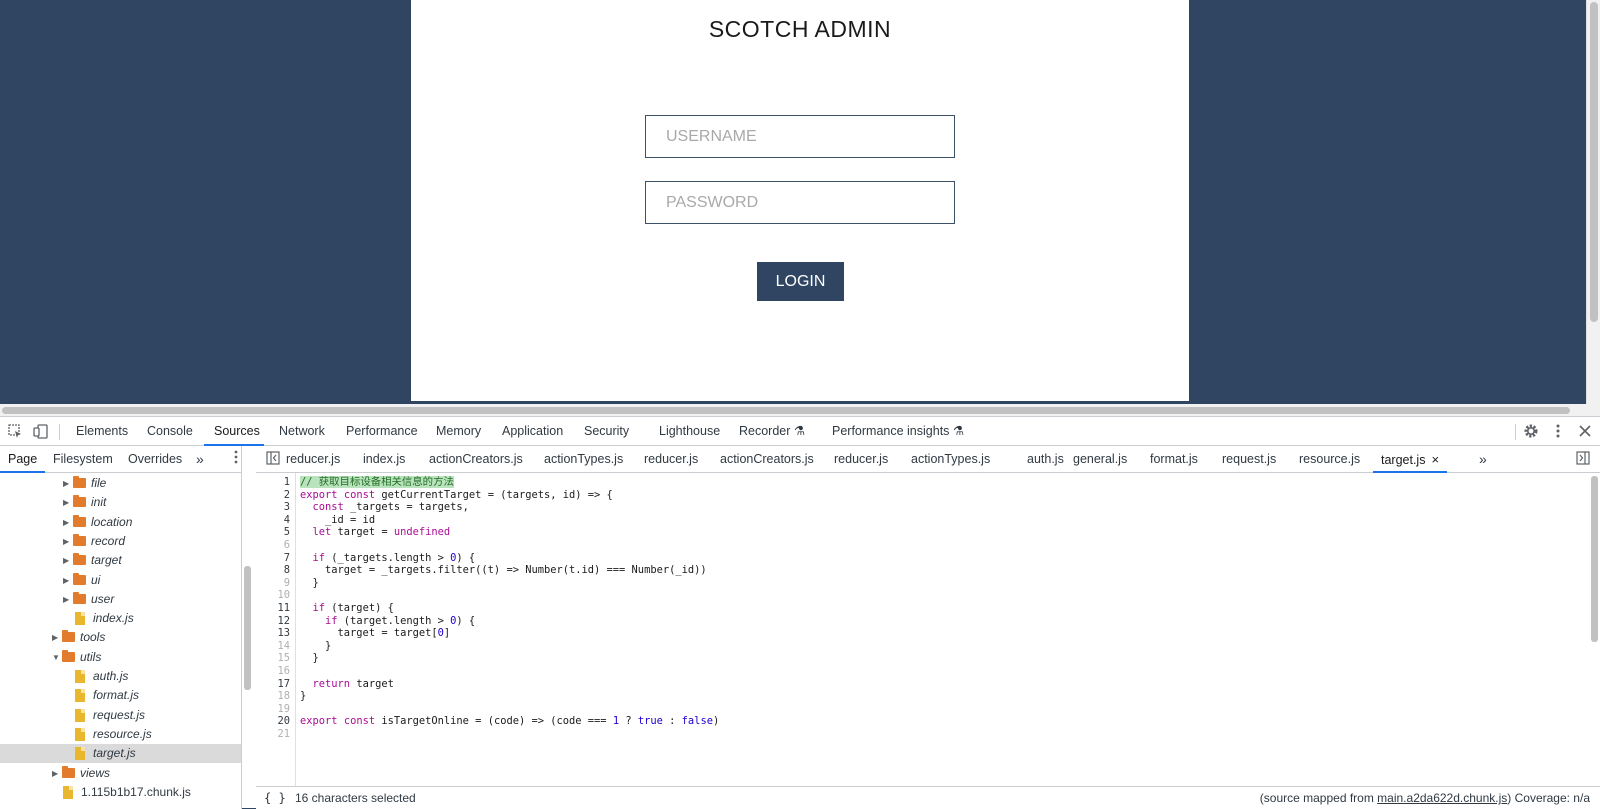 The height and width of the screenshot is (809, 1600). Describe the element at coordinates (275, 595) in the screenshot. I see `line-number: 10` at that location.